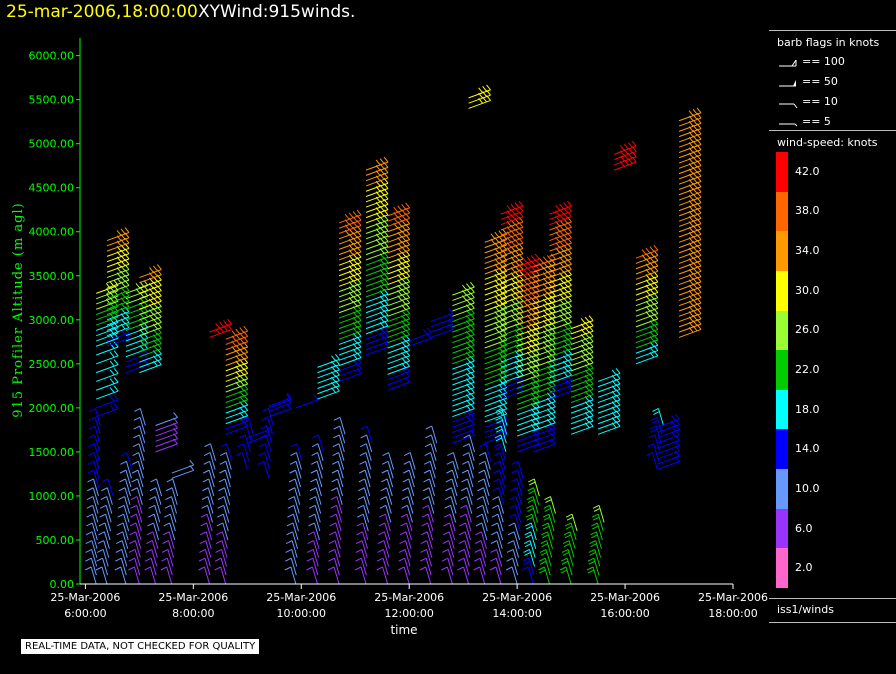 The height and width of the screenshot is (674, 896). Describe the element at coordinates (832, 30) in the screenshot. I see `legend-divider-top` at that location.